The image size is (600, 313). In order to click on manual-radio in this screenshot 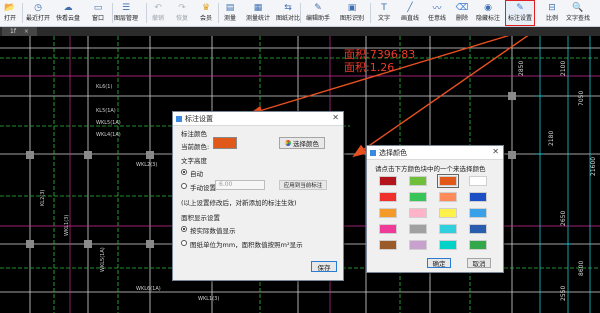, I will do `click(184, 186)`.